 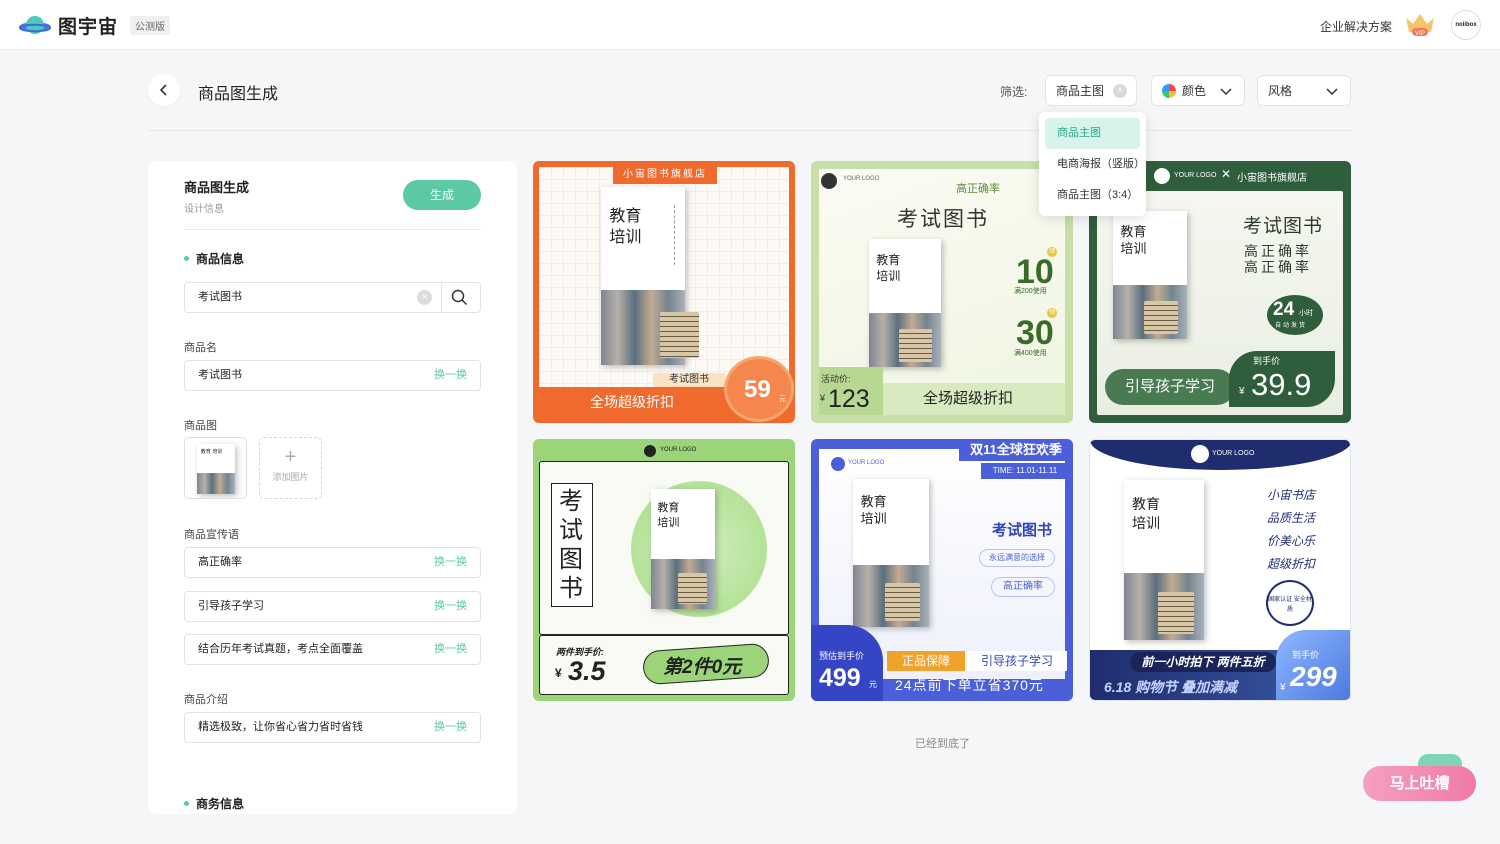 I want to click on intro-label: 商品介绍, so click(x=206, y=700).